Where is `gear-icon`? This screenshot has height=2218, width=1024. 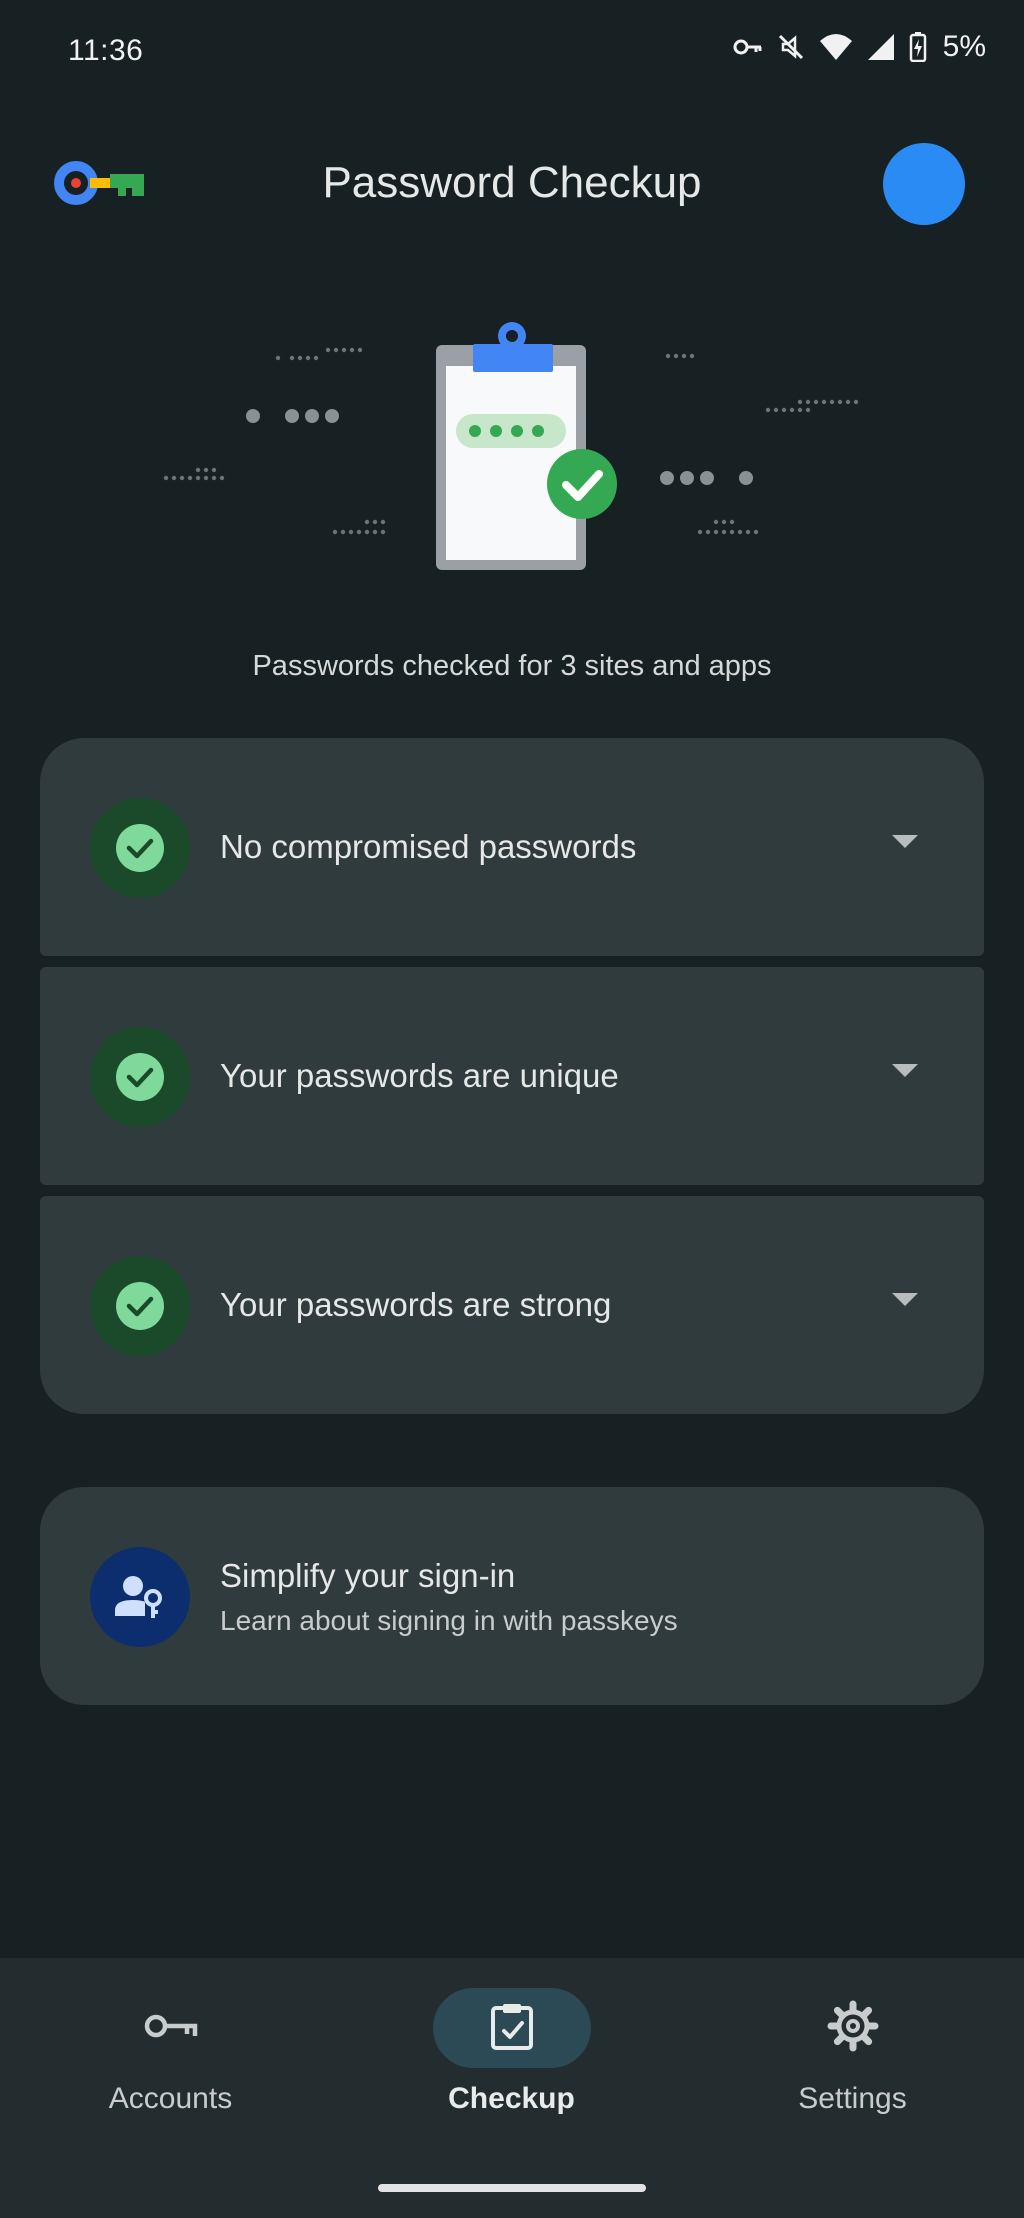
gear-icon is located at coordinates (853, 2028).